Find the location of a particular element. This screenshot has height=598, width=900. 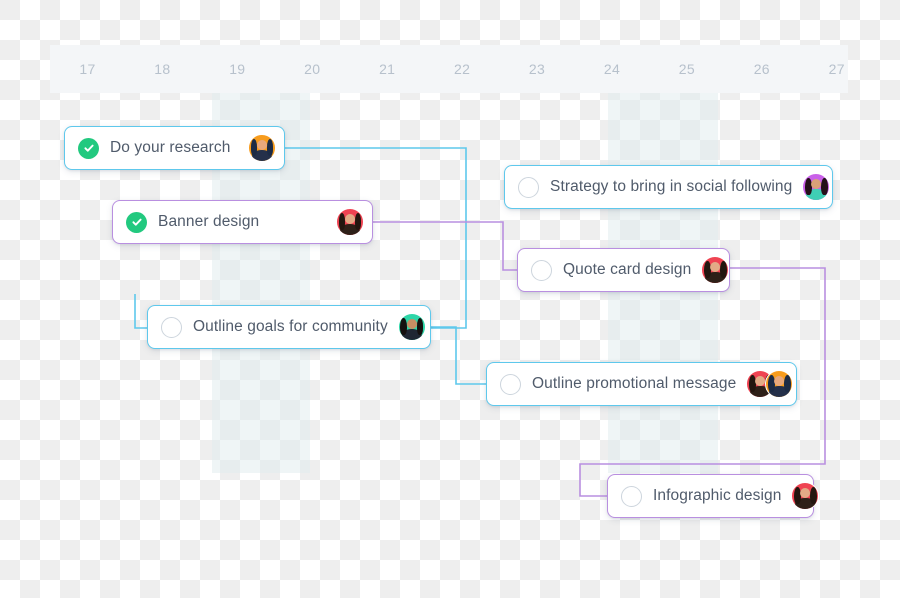

task-card-do-your-research: Do your research is located at coordinates (174, 148).